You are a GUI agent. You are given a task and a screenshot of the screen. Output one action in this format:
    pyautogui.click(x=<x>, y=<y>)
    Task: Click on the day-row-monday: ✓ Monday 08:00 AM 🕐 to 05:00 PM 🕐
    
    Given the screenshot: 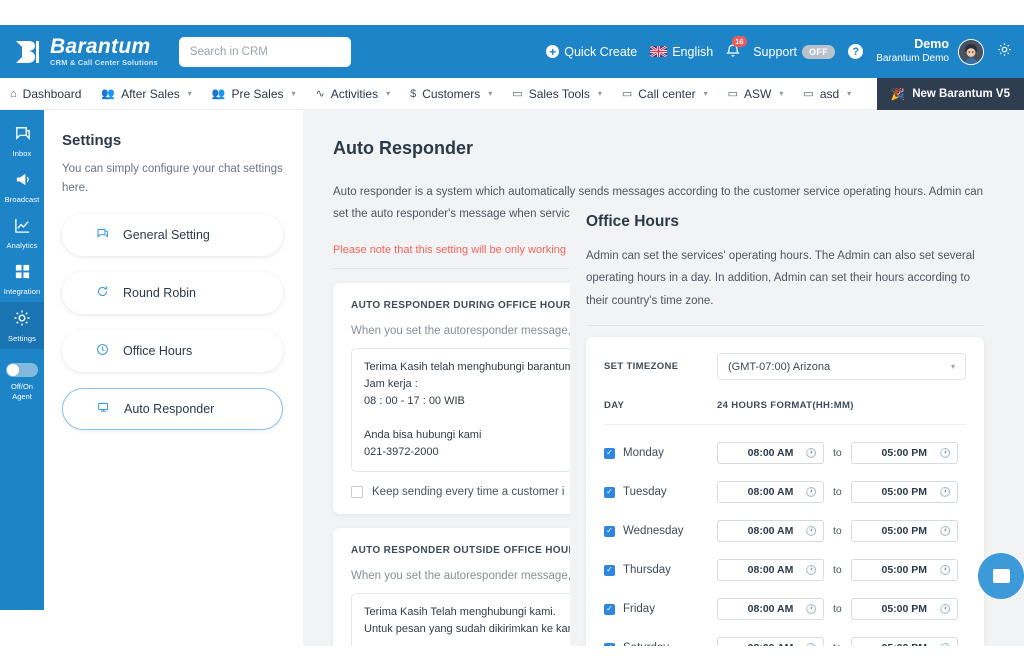 What is the action you would take?
    pyautogui.click(x=785, y=453)
    